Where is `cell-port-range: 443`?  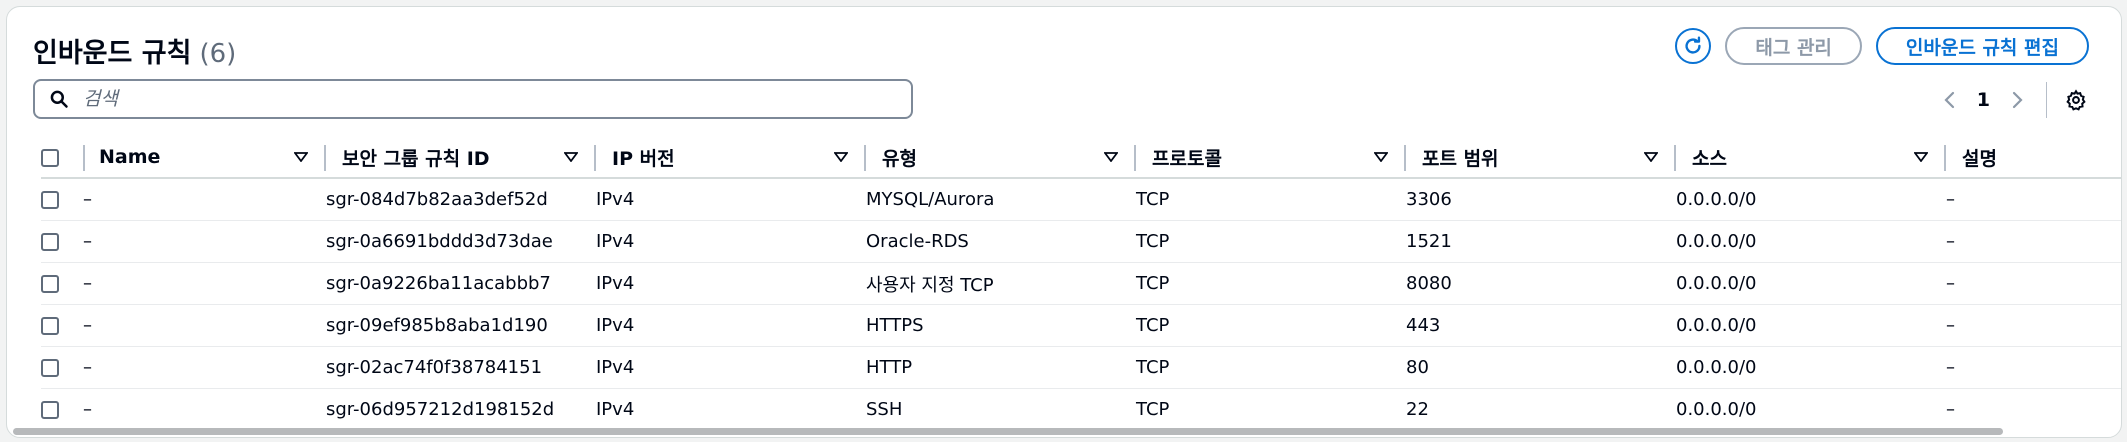 cell-port-range: 443 is located at coordinates (1541, 325).